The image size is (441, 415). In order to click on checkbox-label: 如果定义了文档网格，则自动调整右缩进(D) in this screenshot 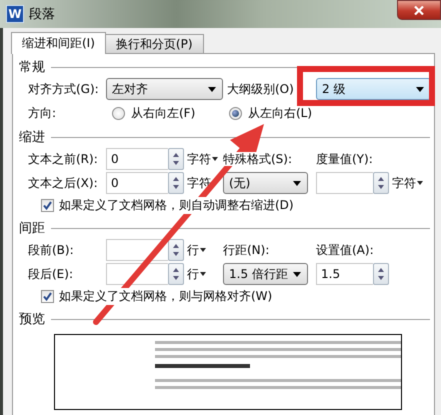, I will do `click(176, 205)`.